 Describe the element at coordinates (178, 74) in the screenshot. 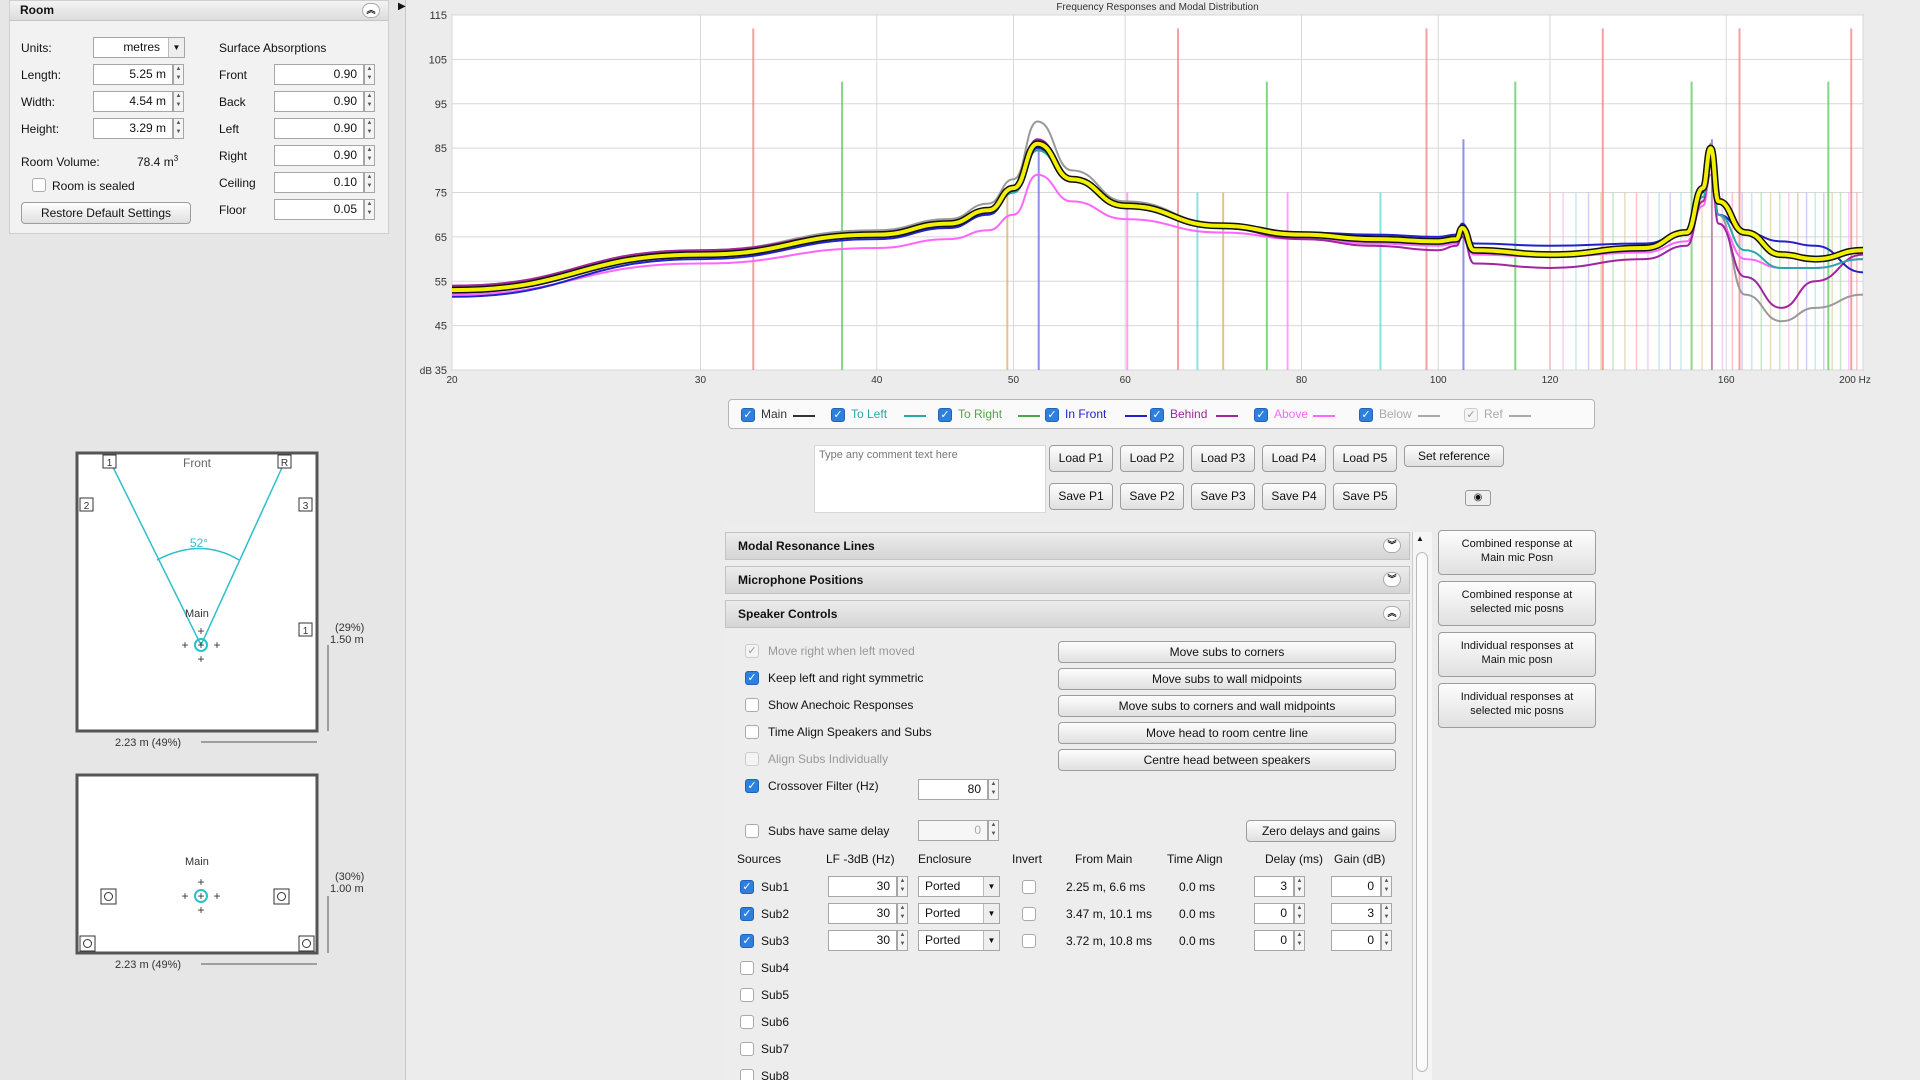

I see `length-stepper: ▲ ▼` at that location.